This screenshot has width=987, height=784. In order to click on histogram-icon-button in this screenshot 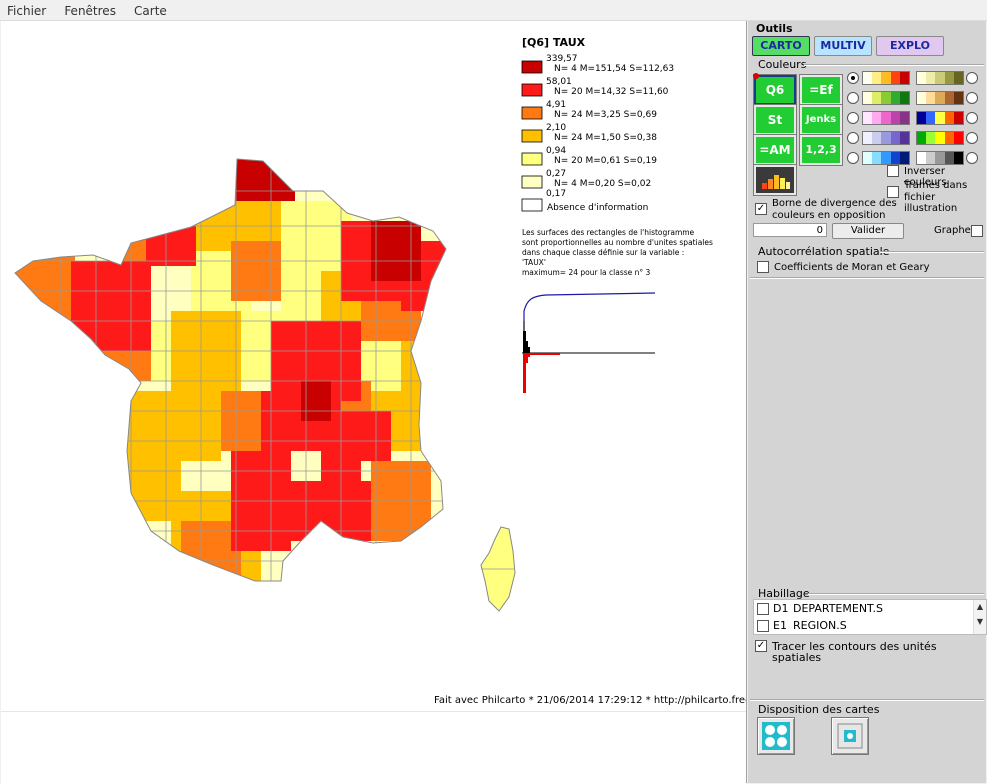, I will do `click(775, 180)`.